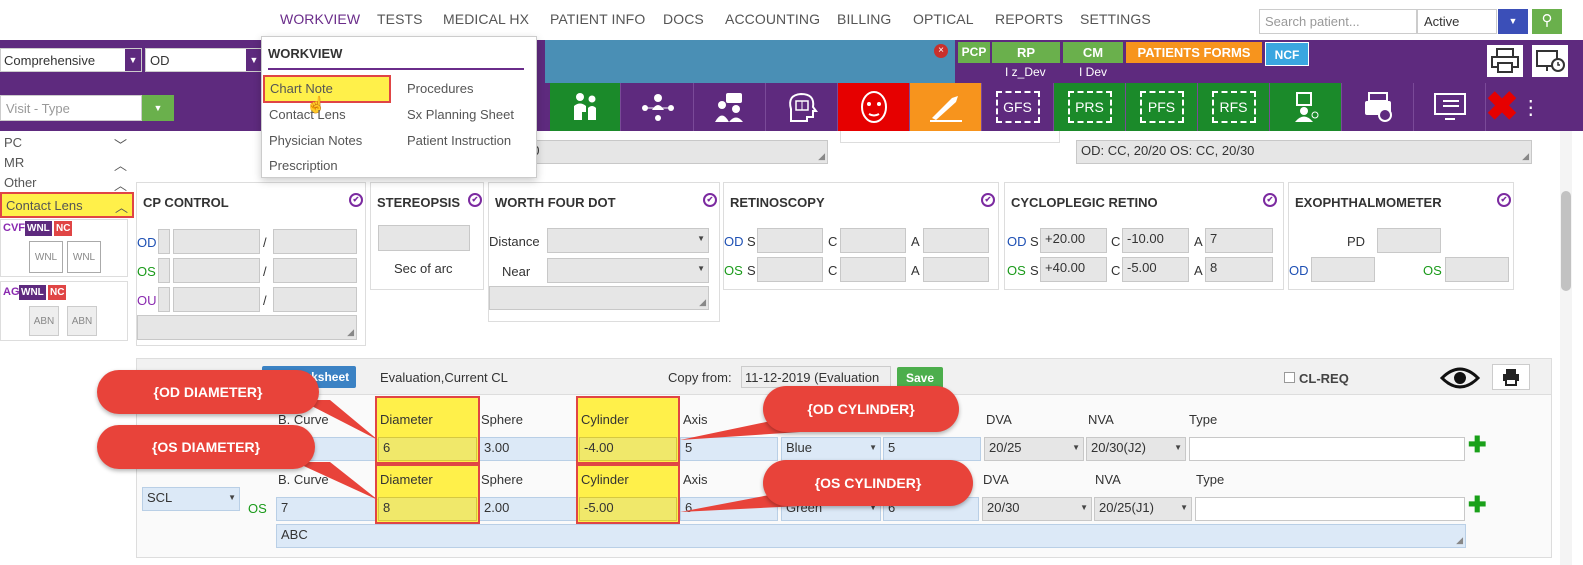 The height and width of the screenshot is (565, 1583). Describe the element at coordinates (32, 292) in the screenshot. I see `ag-wnl-button: WNL` at that location.